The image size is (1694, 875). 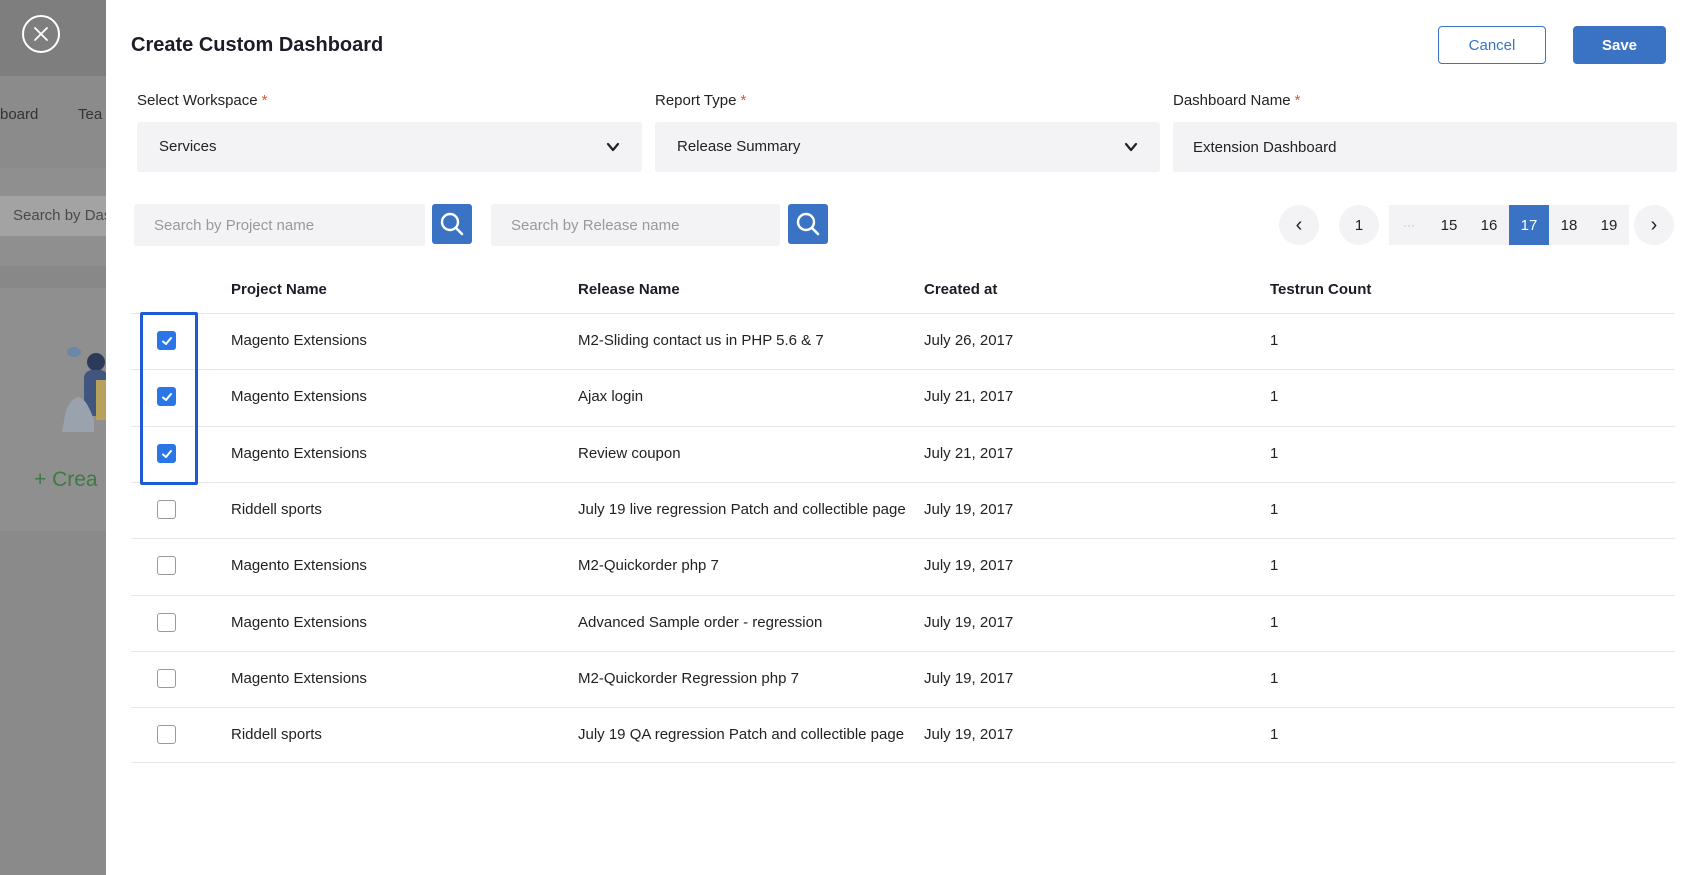 What do you see at coordinates (688, 678) in the screenshot?
I see `cell-release-name: M2-Quickorder Regression php 7` at bounding box center [688, 678].